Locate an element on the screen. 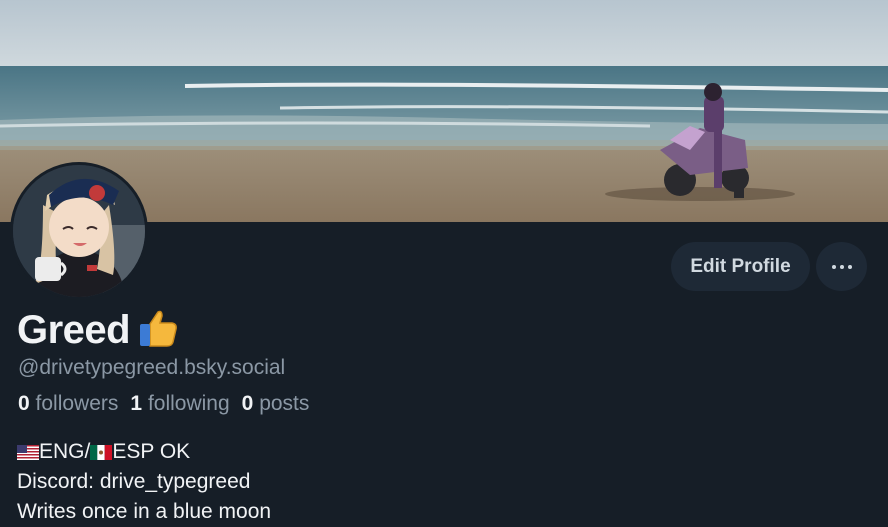 Image resolution: width=888 pixels, height=527 pixels. followers-link: 0 followers is located at coordinates (68, 404).